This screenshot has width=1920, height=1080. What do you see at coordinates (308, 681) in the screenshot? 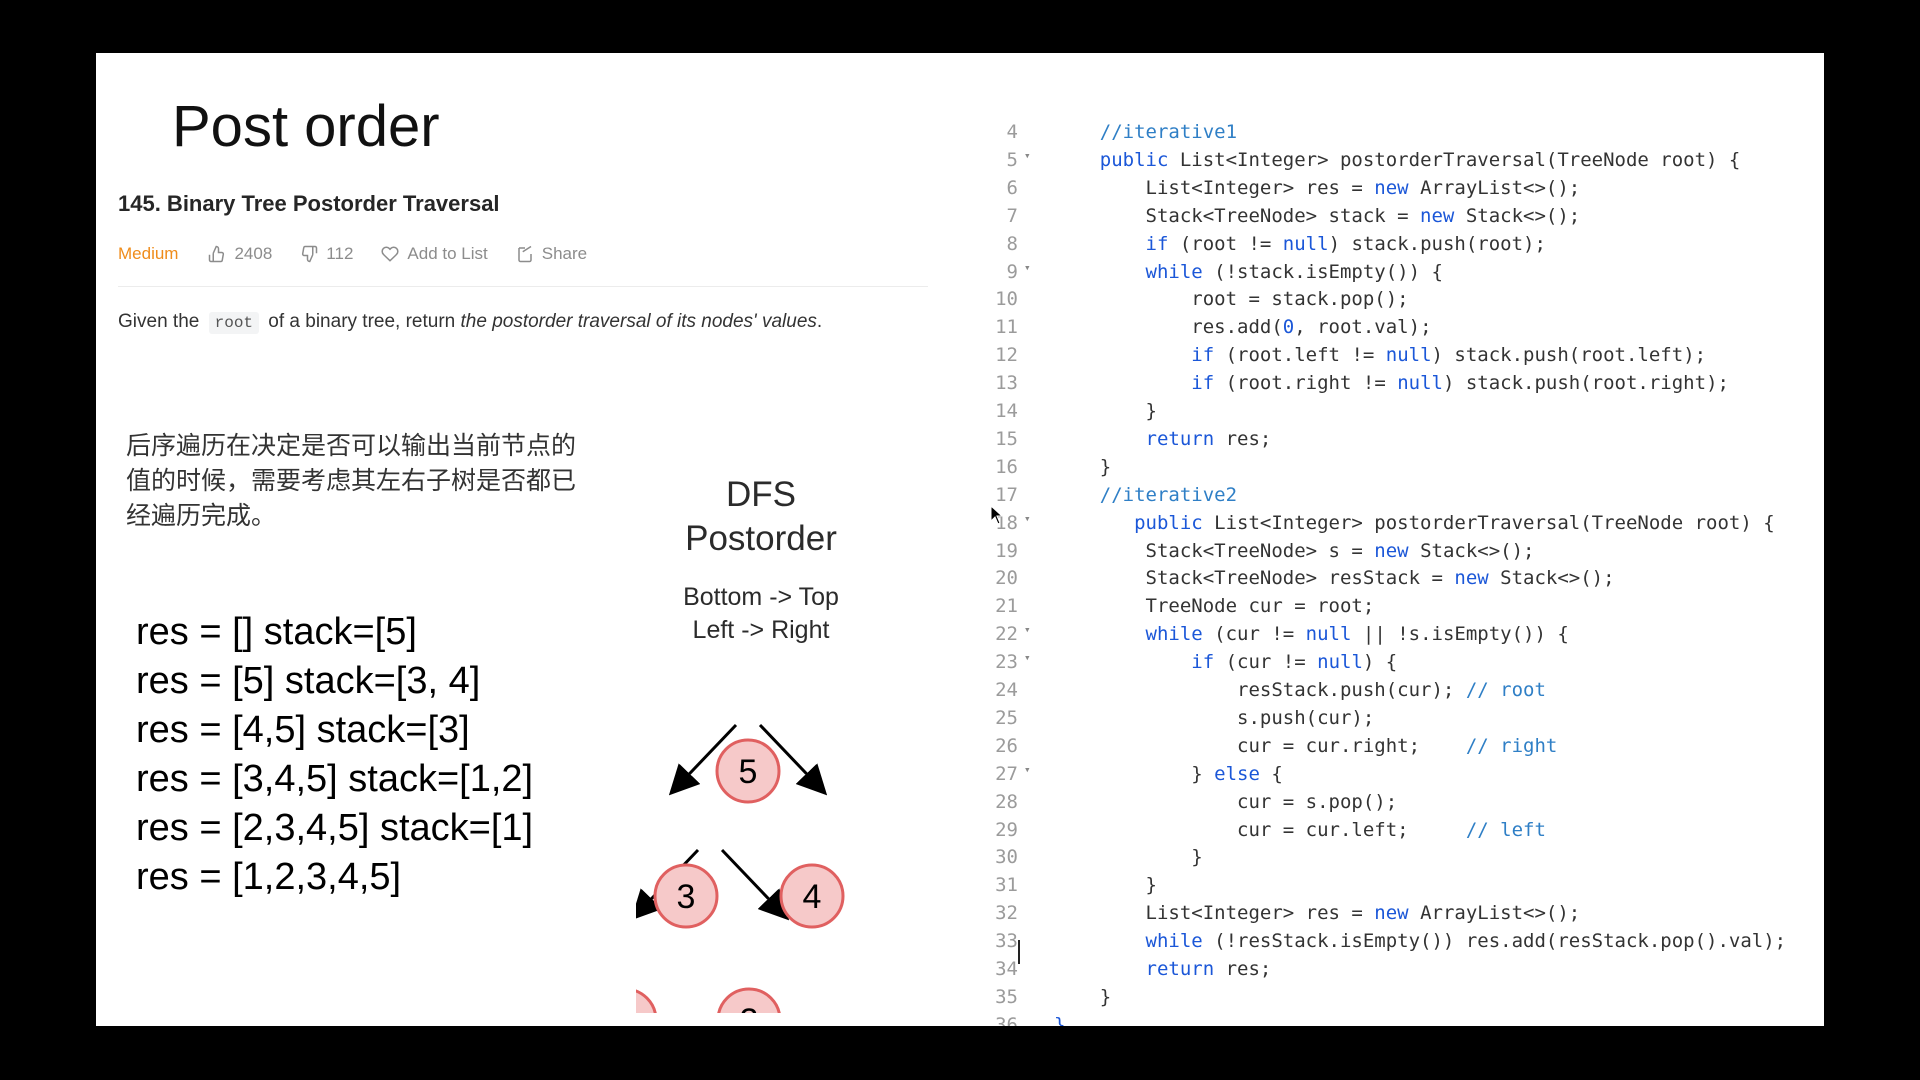
I see `trace-step: res = [5] stack=[3, 4]` at bounding box center [308, 681].